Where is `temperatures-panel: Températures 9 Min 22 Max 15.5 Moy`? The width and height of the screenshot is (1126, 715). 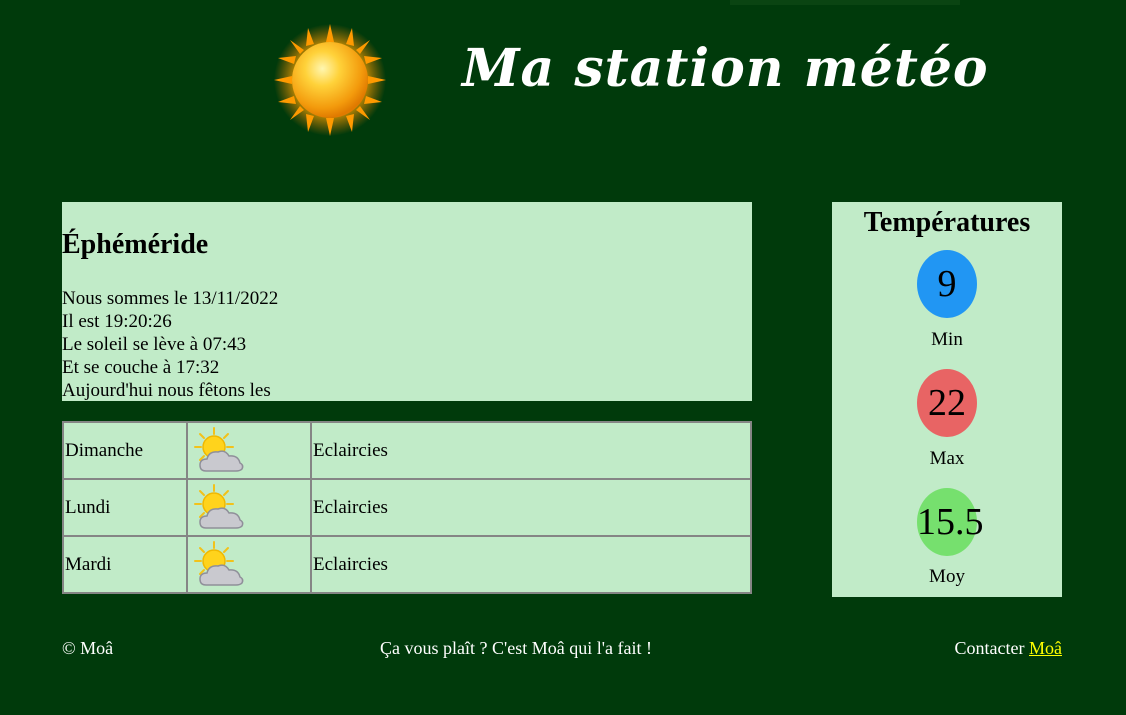 temperatures-panel: Températures 9 Min 22 Max 15.5 Moy is located at coordinates (947, 399).